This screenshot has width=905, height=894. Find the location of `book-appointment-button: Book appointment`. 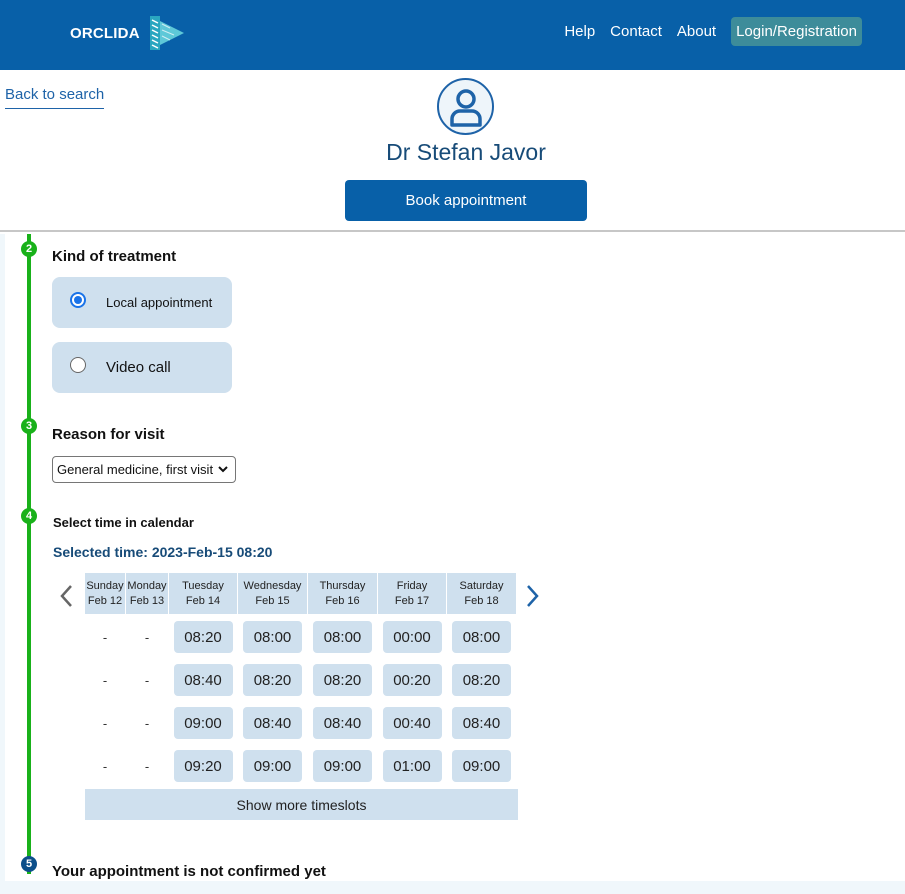

book-appointment-button: Book appointment is located at coordinates (466, 200).